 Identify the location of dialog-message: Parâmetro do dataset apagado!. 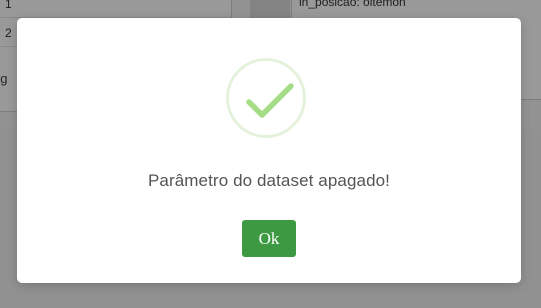
(268, 180).